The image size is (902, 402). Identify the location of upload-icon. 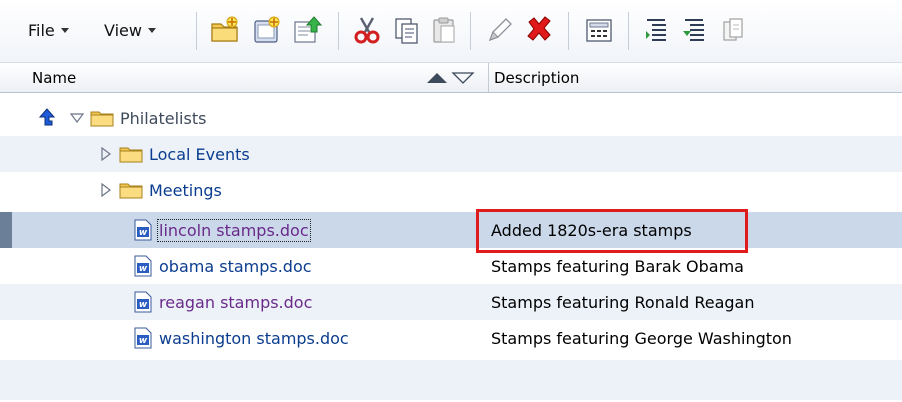
(308, 29).